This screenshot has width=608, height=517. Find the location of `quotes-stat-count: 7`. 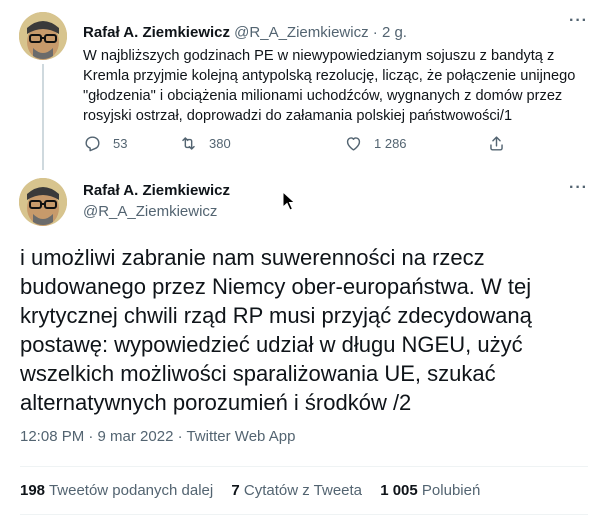

quotes-stat-count: 7 is located at coordinates (235, 490).